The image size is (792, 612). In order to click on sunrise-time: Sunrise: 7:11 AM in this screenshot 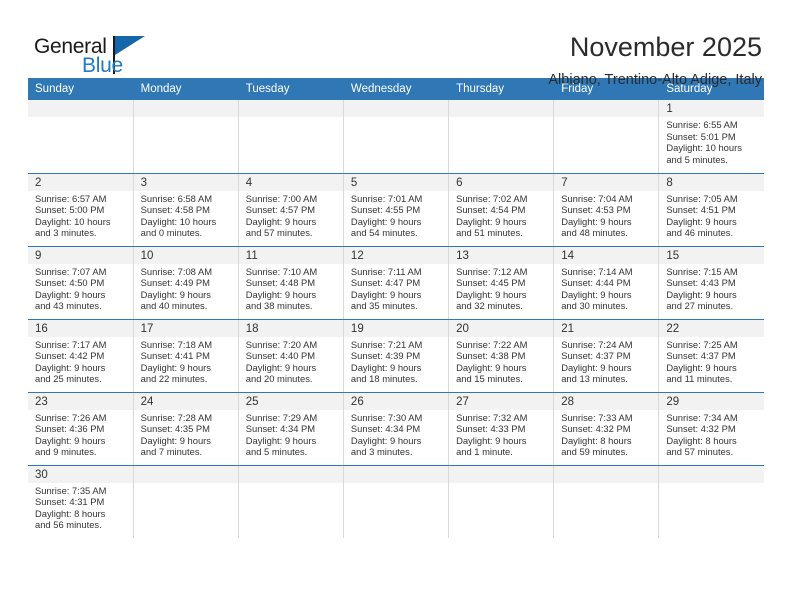, I will do `click(386, 271)`.